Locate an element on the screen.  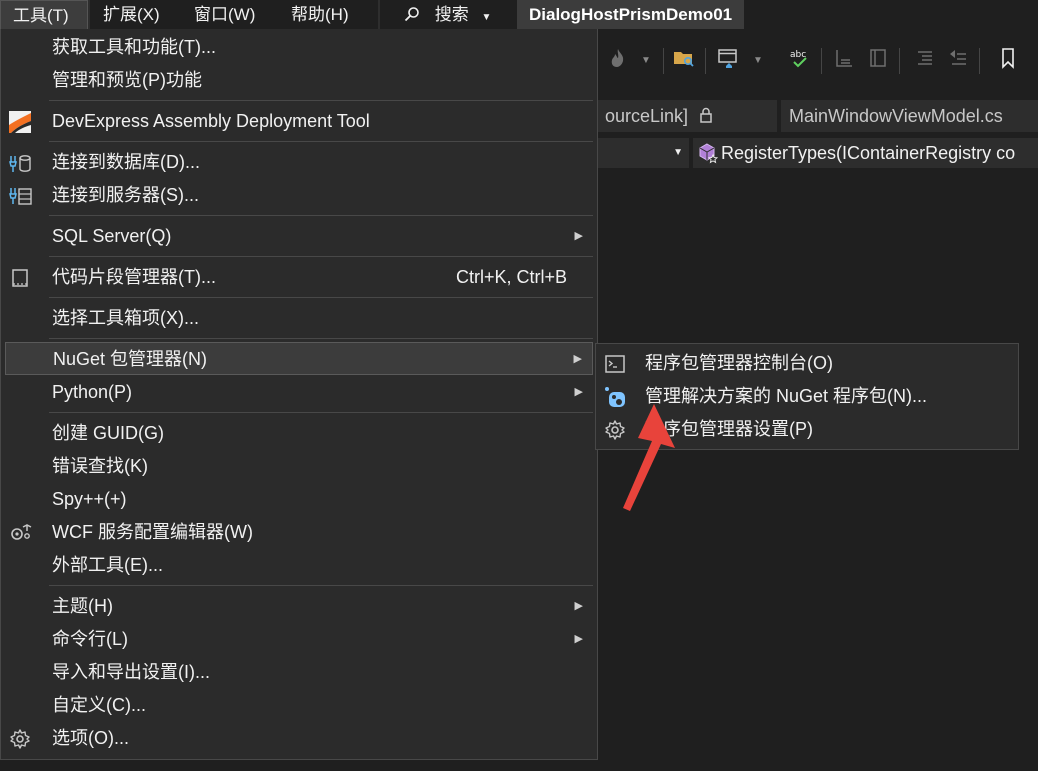
navigation-bar: ▼ RegisterTypes(IContainerRegistry co is located at coordinates (817, 153).